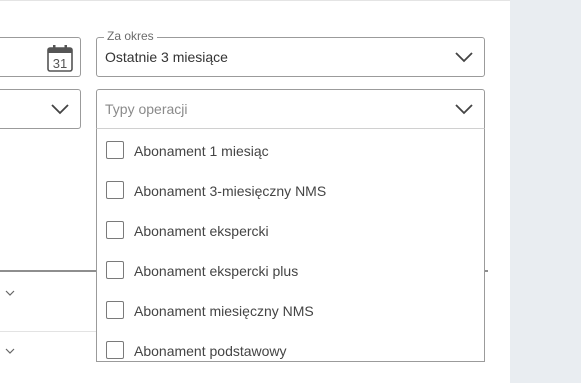 The width and height of the screenshot is (581, 383). I want to click on dropdown-option: Abonament ekspercki, so click(290, 230).